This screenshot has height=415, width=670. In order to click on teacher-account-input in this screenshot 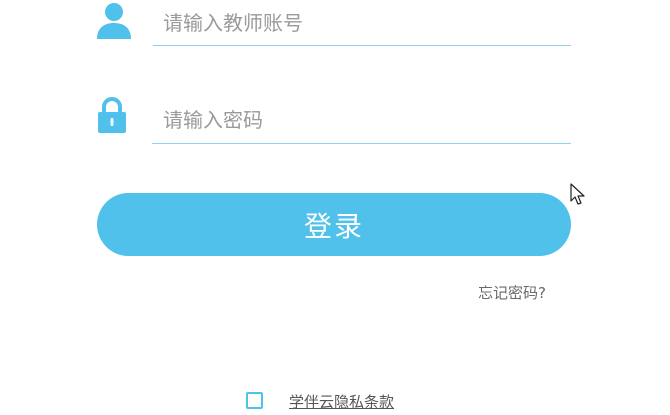, I will do `click(362, 23)`.